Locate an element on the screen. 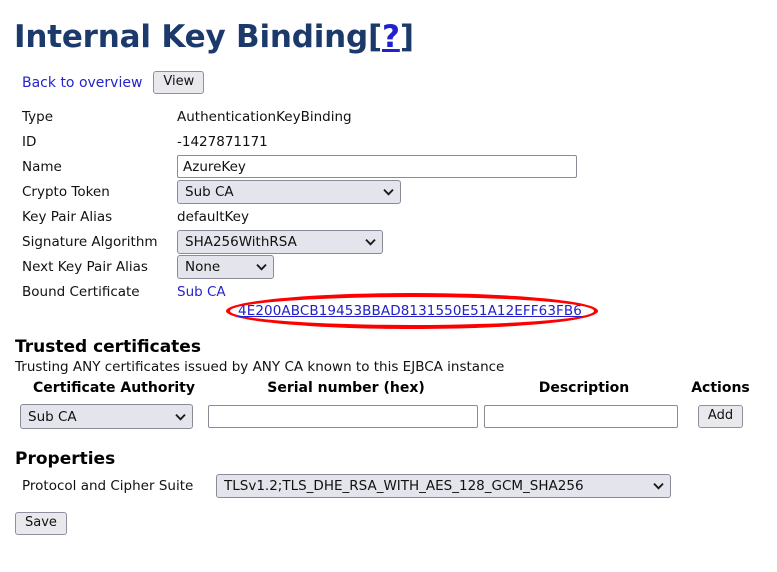  detail-row-signature-algorithm: Signature Algorithm SHA256WithRSA is located at coordinates (392, 241).